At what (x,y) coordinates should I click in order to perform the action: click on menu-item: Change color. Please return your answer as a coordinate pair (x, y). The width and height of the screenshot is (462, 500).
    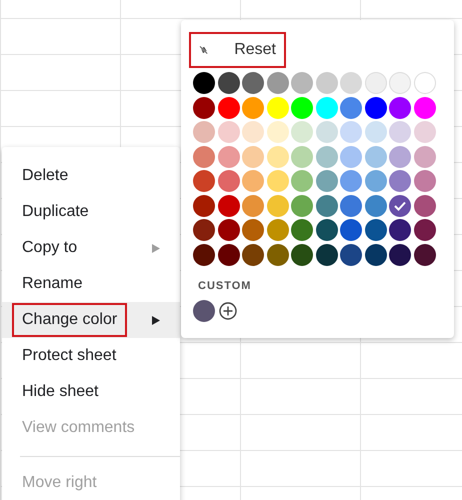
    Looking at the image, I should click on (91, 320).